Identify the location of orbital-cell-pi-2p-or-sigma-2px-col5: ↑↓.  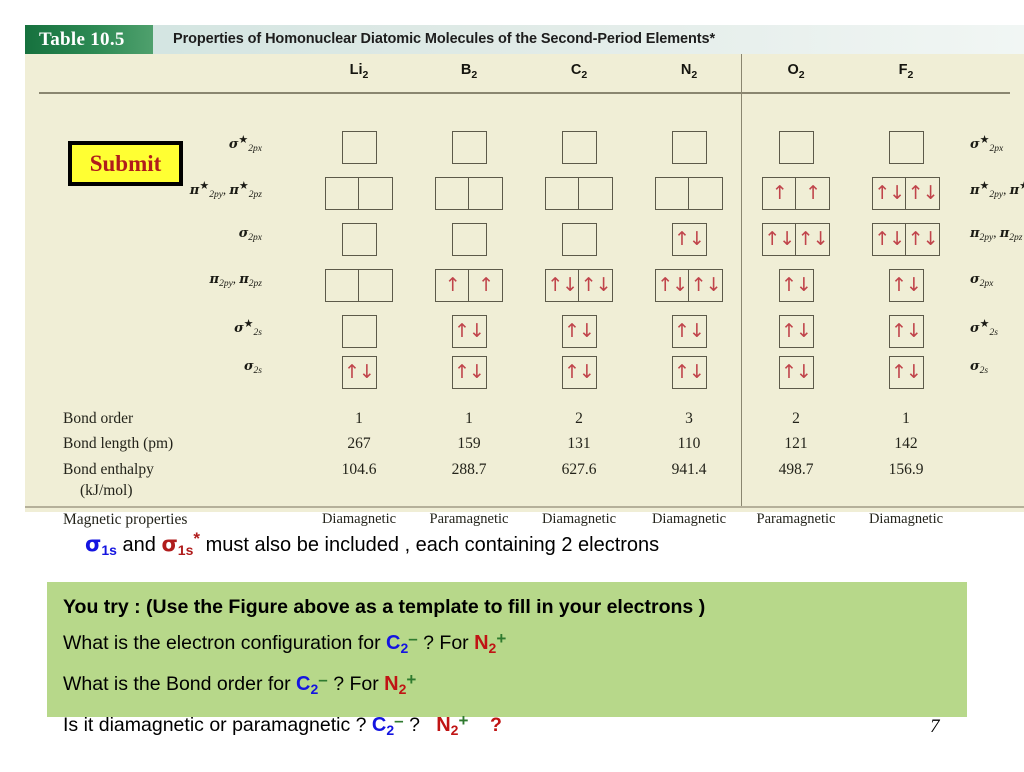
(906, 285).